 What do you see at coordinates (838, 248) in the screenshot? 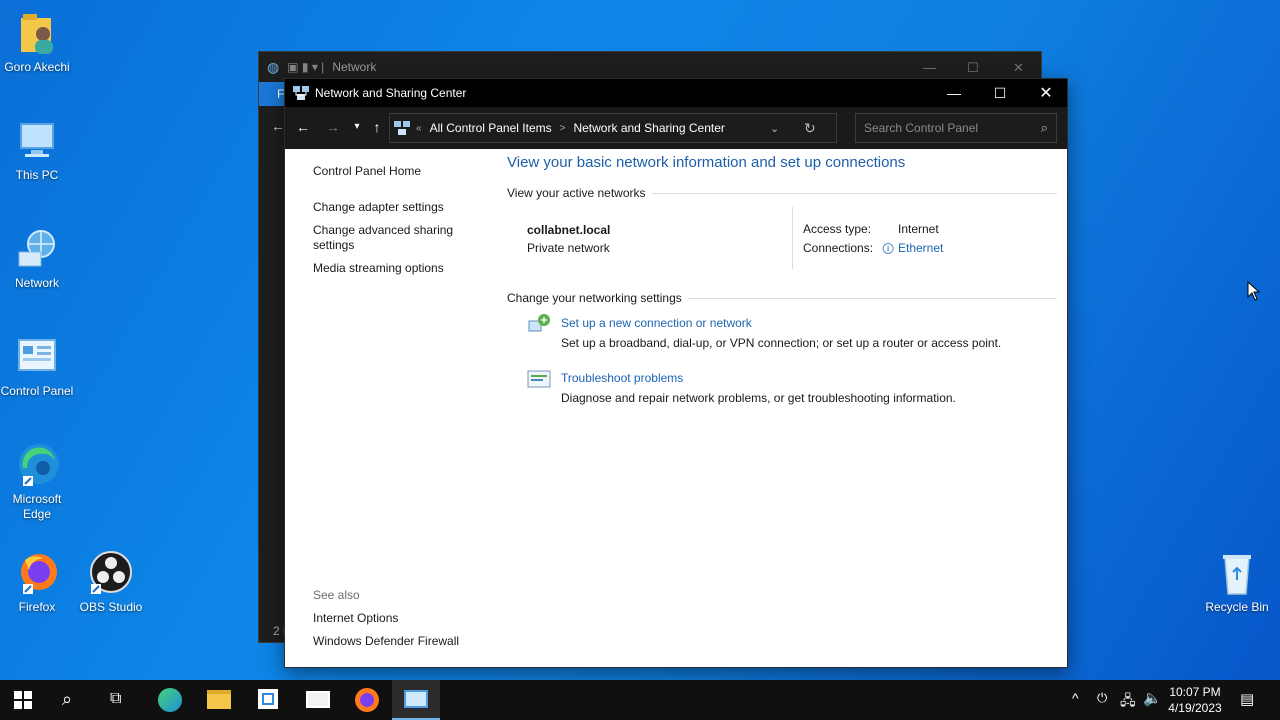
I see `connections-label: Connections:` at bounding box center [838, 248].